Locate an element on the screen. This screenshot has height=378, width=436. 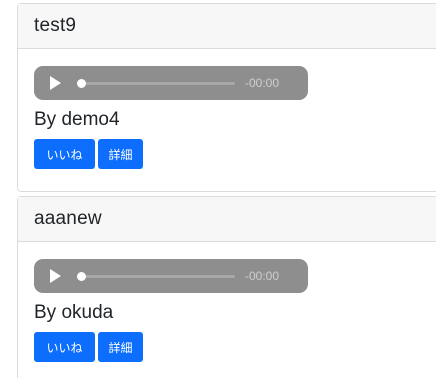
post-author: By demo4 is located at coordinates (77, 119).